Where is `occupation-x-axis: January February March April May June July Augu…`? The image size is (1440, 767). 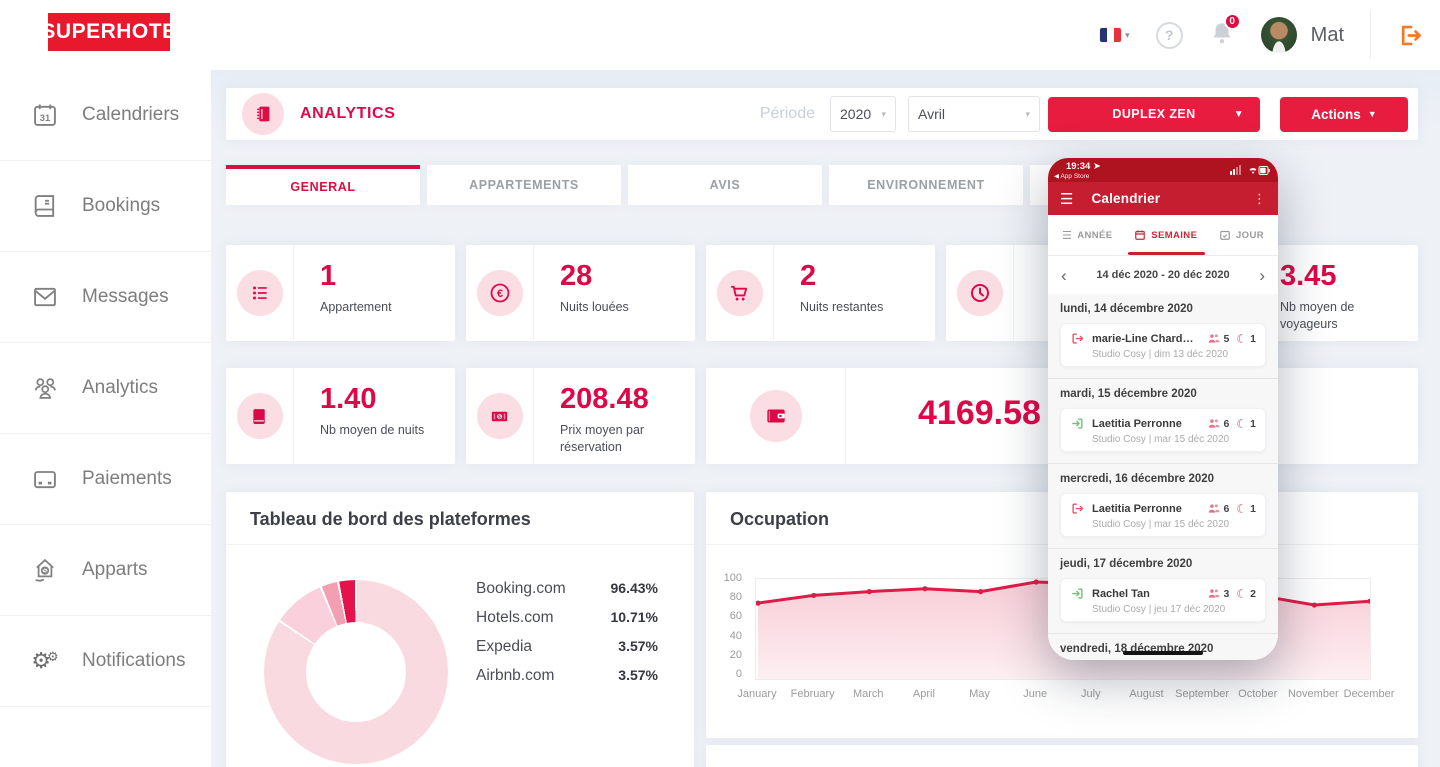
occupation-x-axis: January February March April May June July Augu… is located at coordinates (1065, 696).